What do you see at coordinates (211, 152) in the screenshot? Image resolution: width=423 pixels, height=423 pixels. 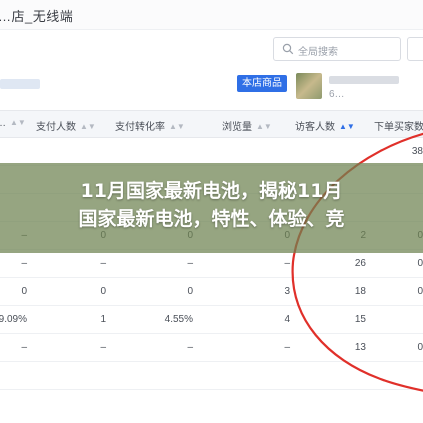 I see `table-row: 38` at bounding box center [211, 152].